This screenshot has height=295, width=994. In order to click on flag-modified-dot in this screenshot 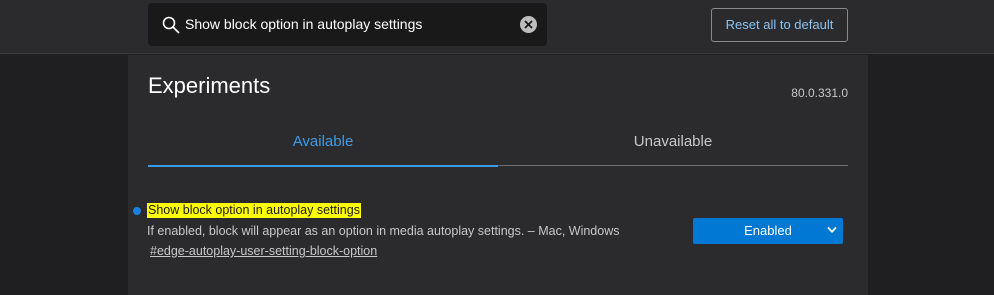, I will do `click(137, 211)`.